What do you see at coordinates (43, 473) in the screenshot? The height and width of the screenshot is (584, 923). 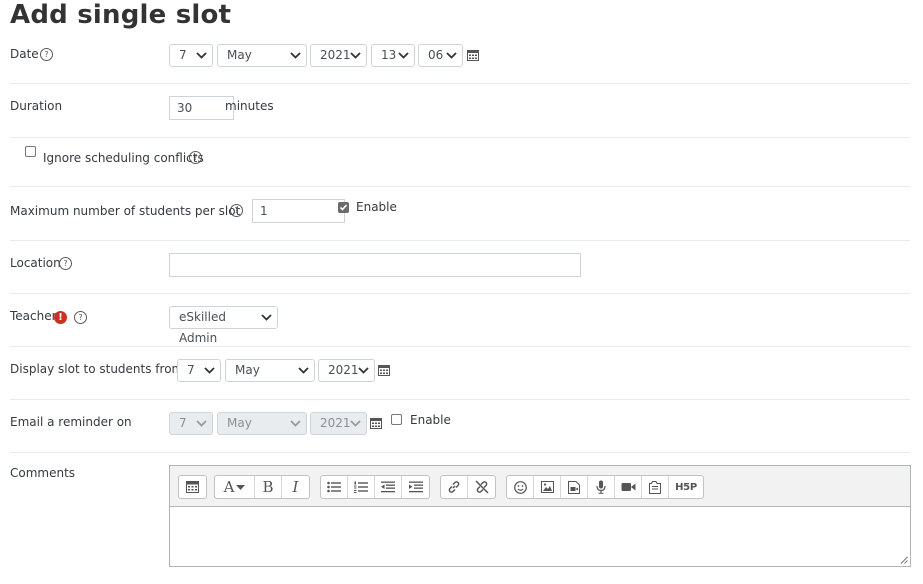 I see `comments-label: Comments` at bounding box center [43, 473].